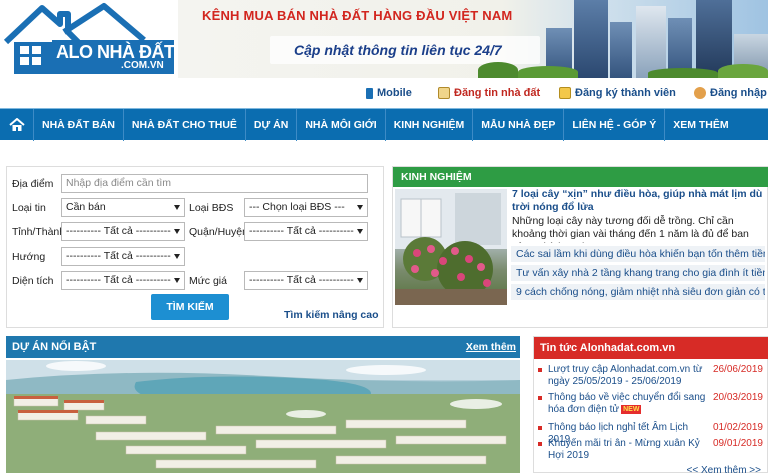  Describe the element at coordinates (625, 93) in the screenshot. I see `register-label: Đăng ký thành viên` at that location.